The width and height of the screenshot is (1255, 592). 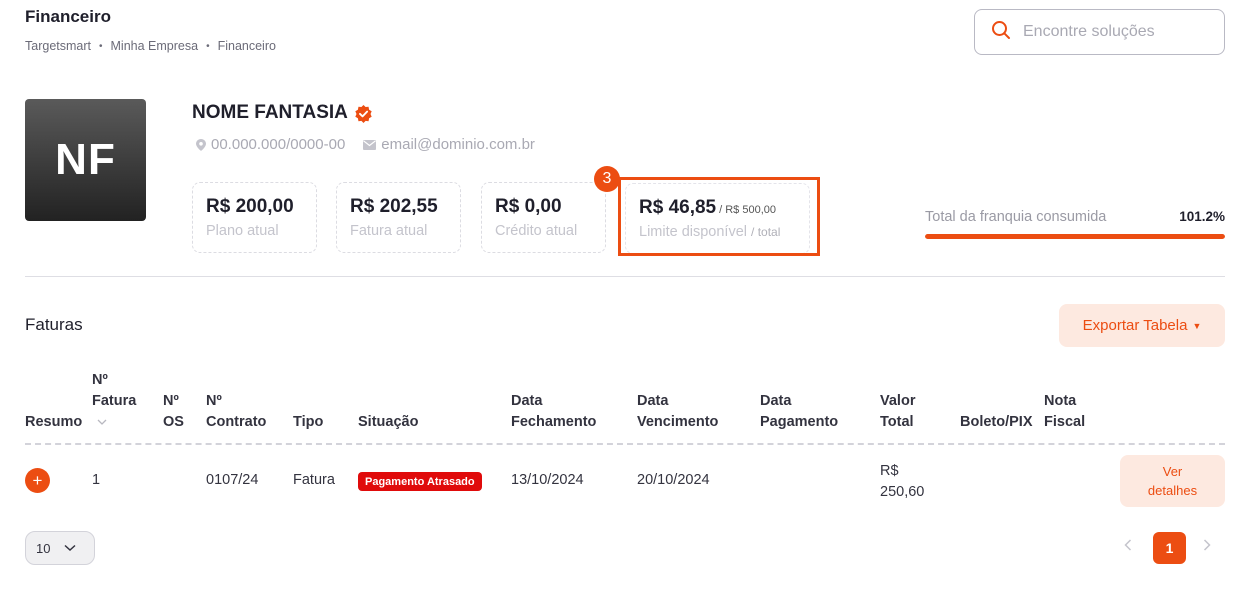 I want to click on col-valor-total: Valor Total, so click(x=897, y=412).